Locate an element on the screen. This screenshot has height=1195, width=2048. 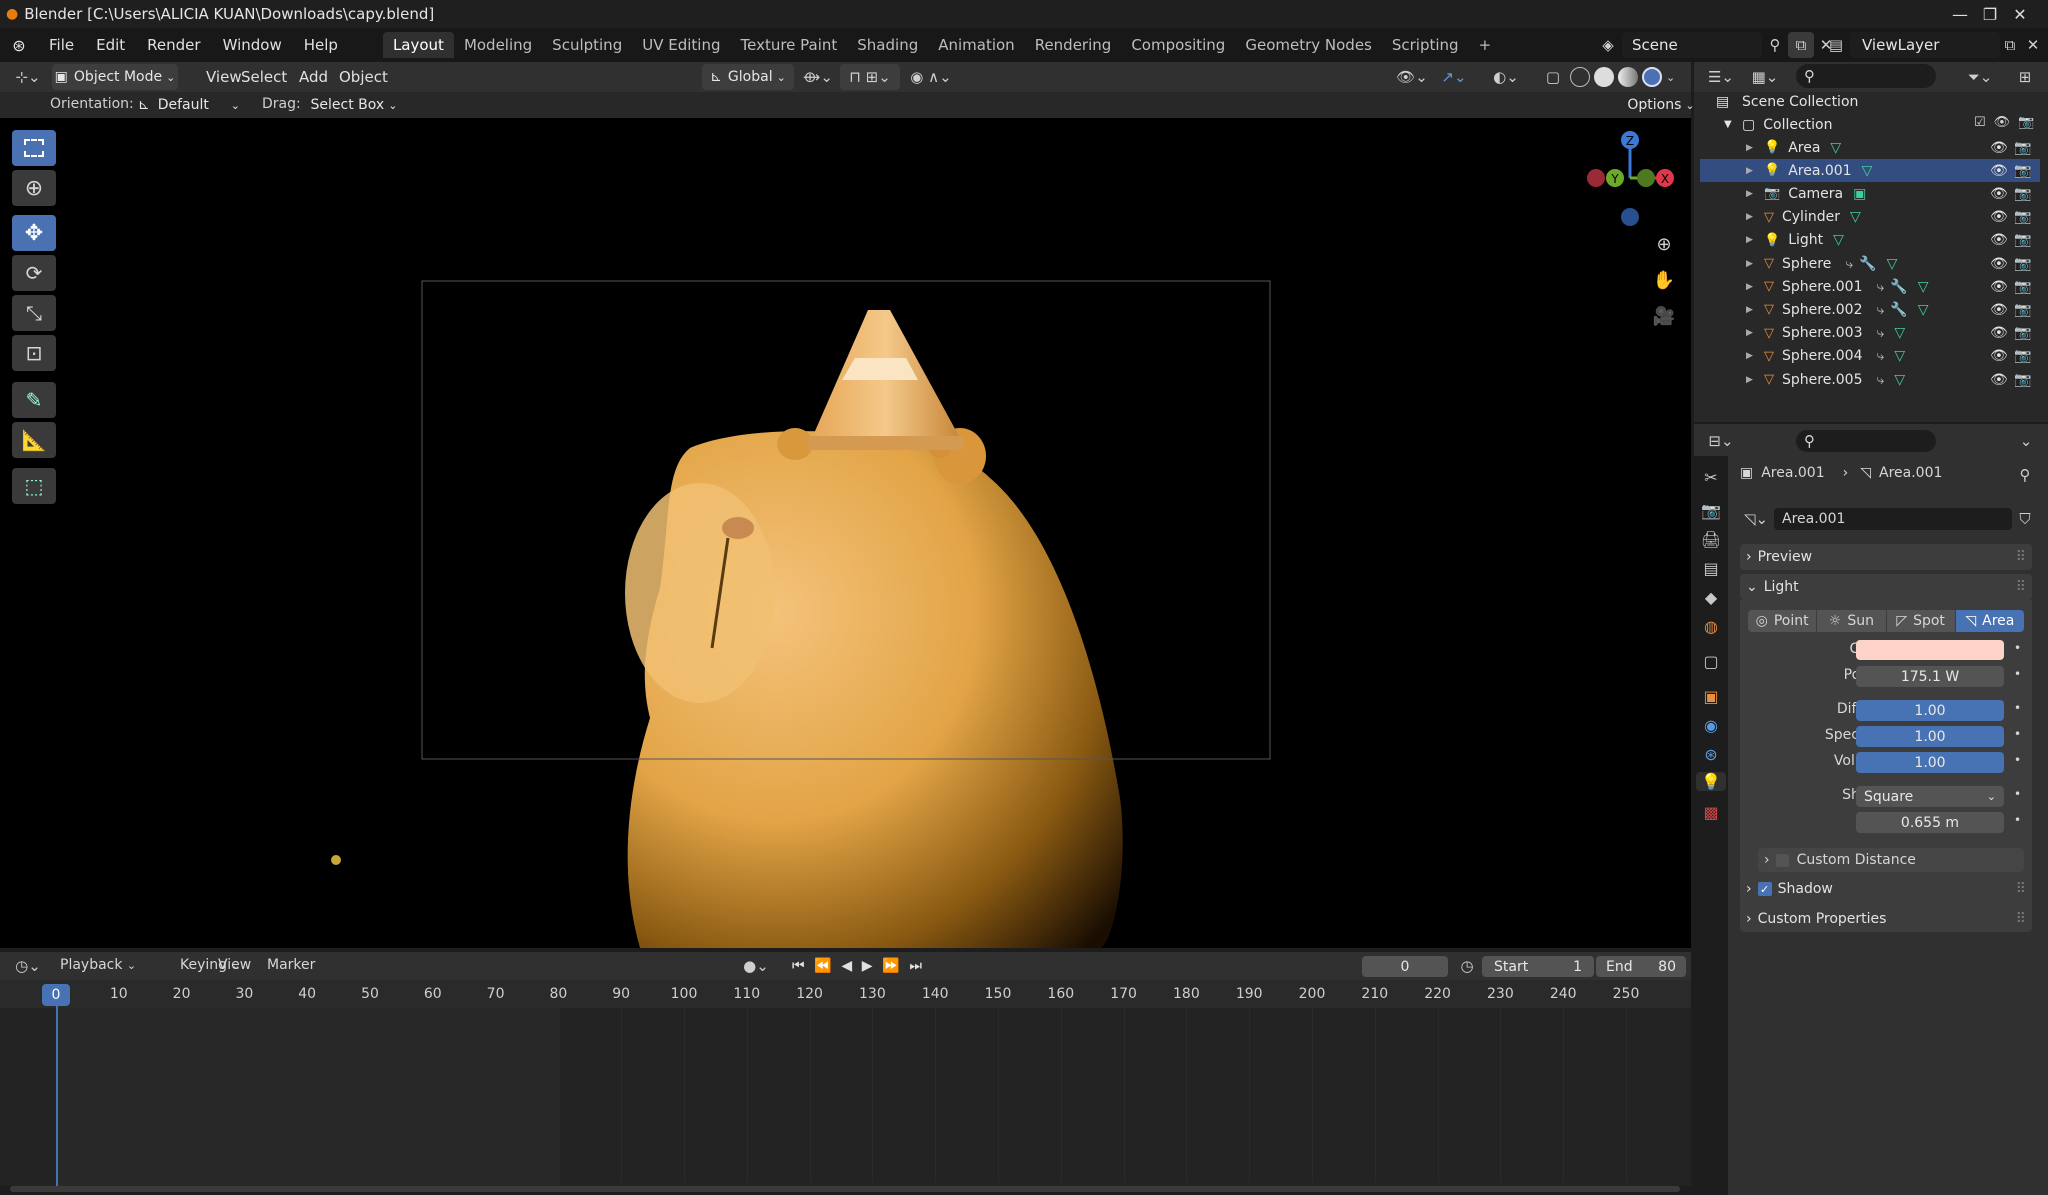
timeline-menu-playback: Playback ⌄ is located at coordinates (98, 965).